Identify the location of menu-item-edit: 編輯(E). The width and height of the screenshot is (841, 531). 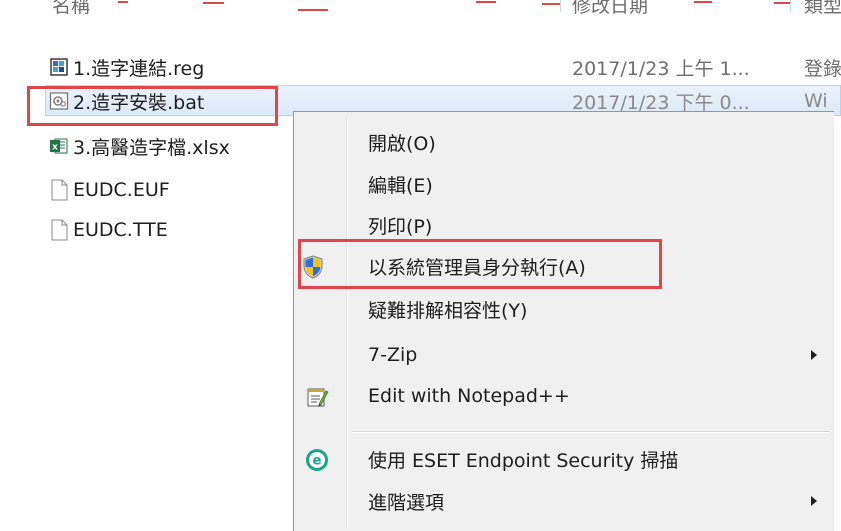
(563, 184).